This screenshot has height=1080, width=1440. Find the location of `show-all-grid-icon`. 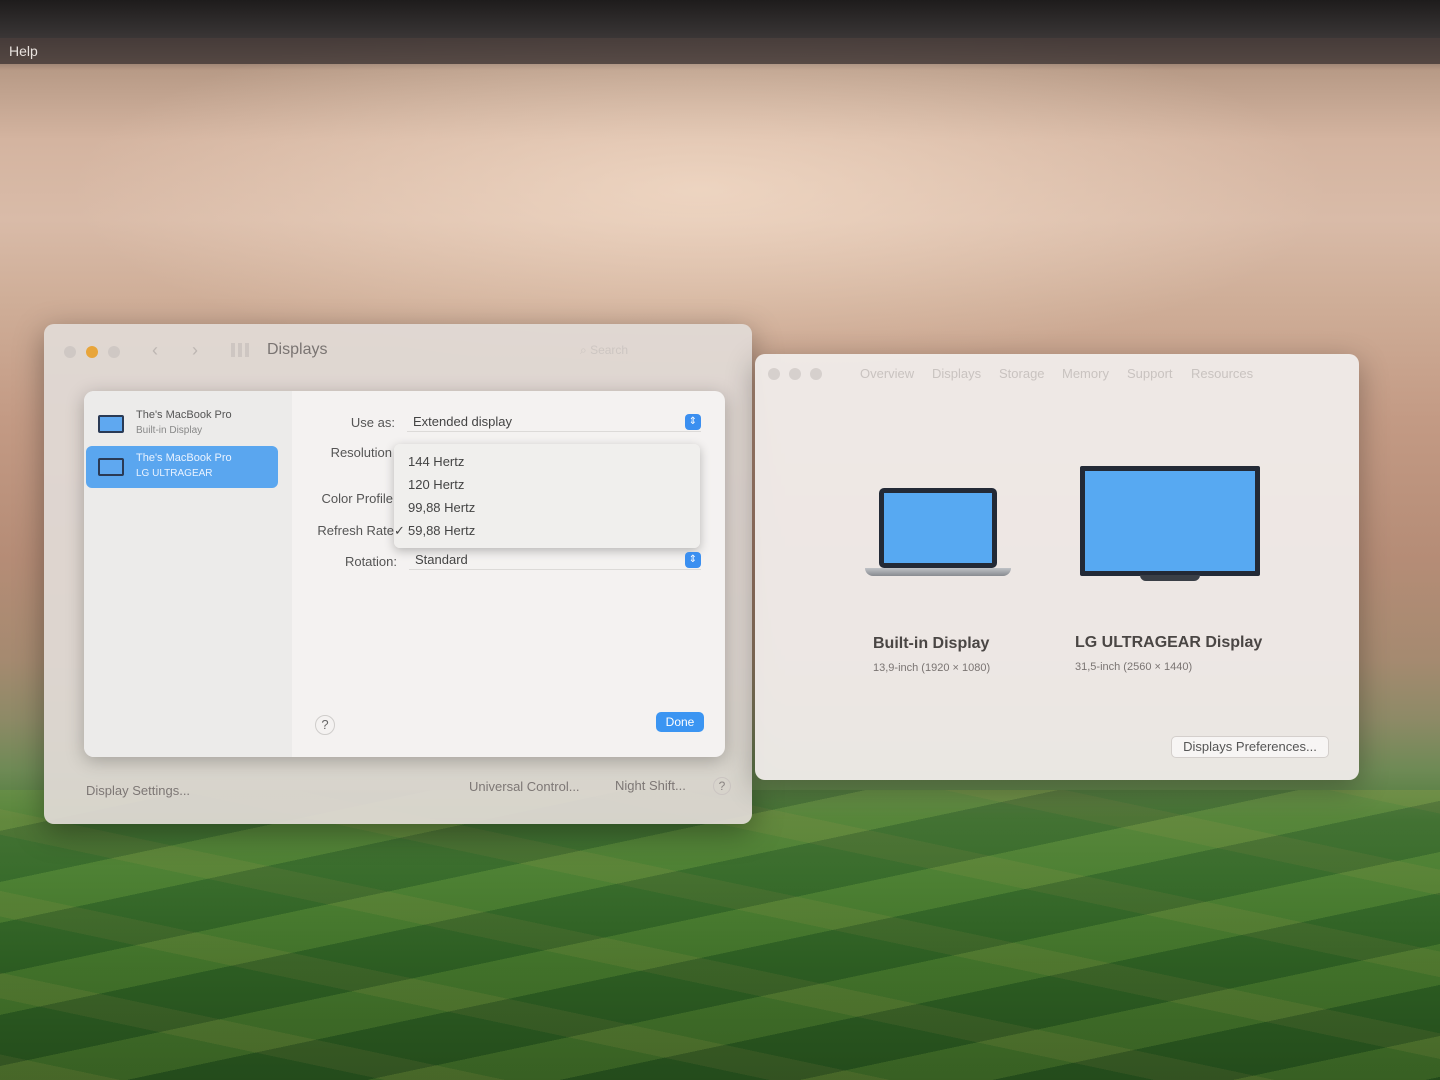

show-all-grid-icon is located at coordinates (240, 350).